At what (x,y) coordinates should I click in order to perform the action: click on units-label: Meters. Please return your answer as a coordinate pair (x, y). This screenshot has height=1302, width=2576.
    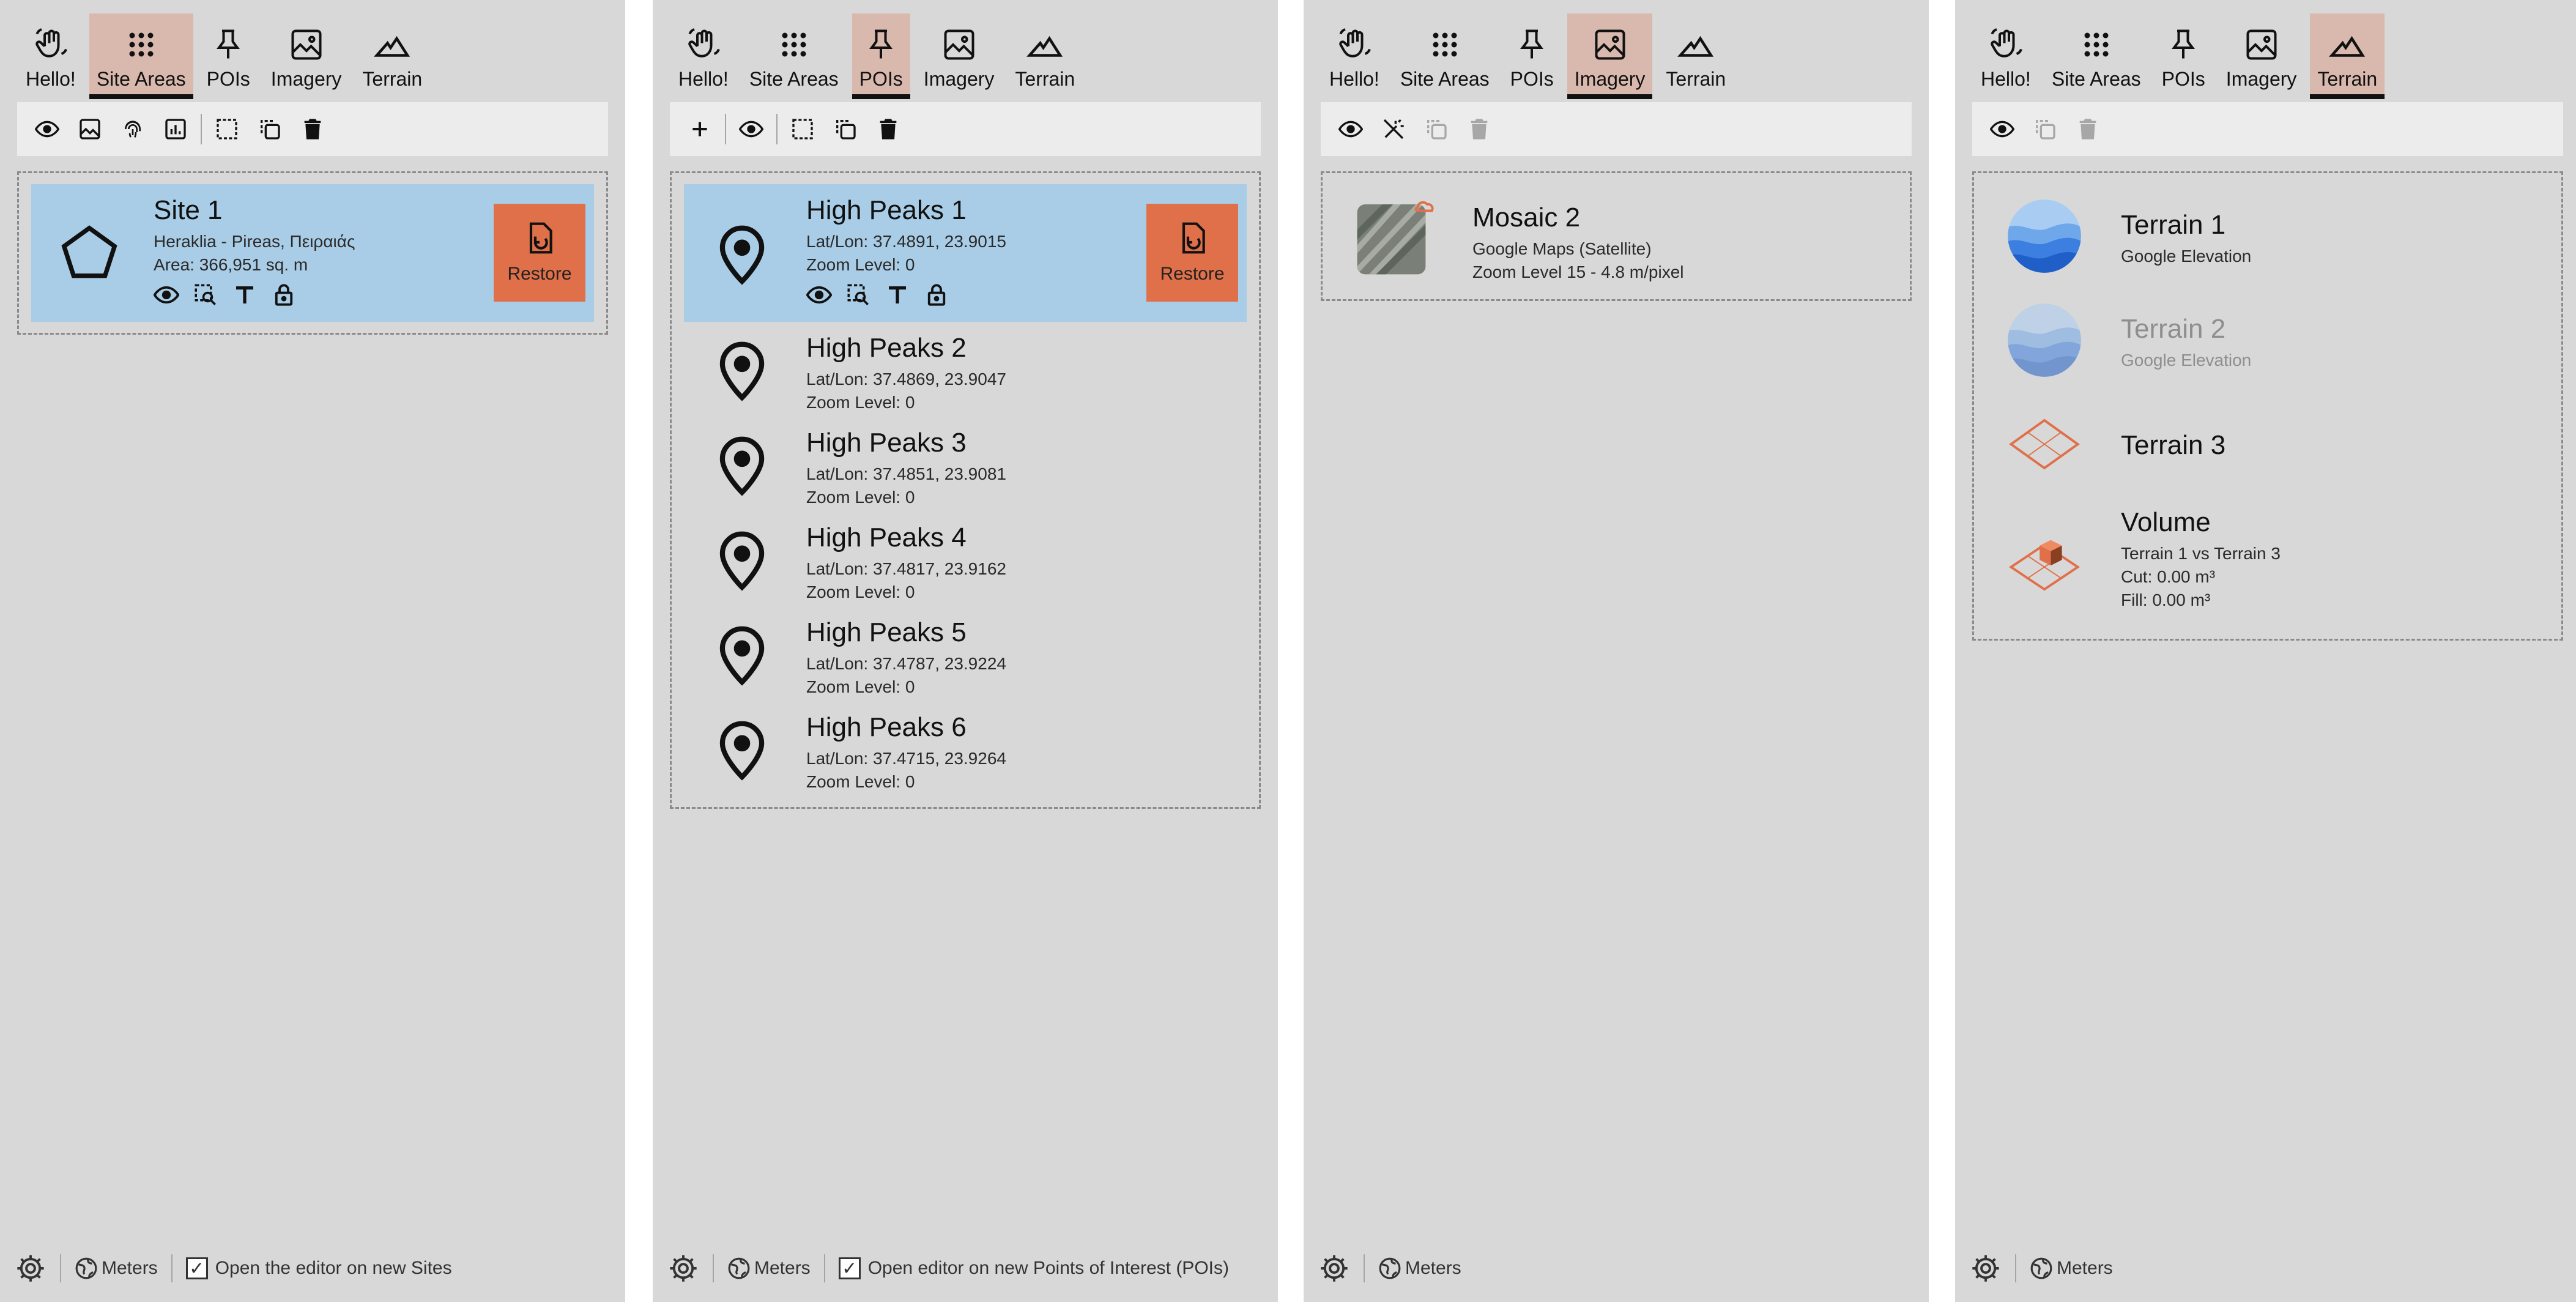
    Looking at the image, I should click on (2085, 1268).